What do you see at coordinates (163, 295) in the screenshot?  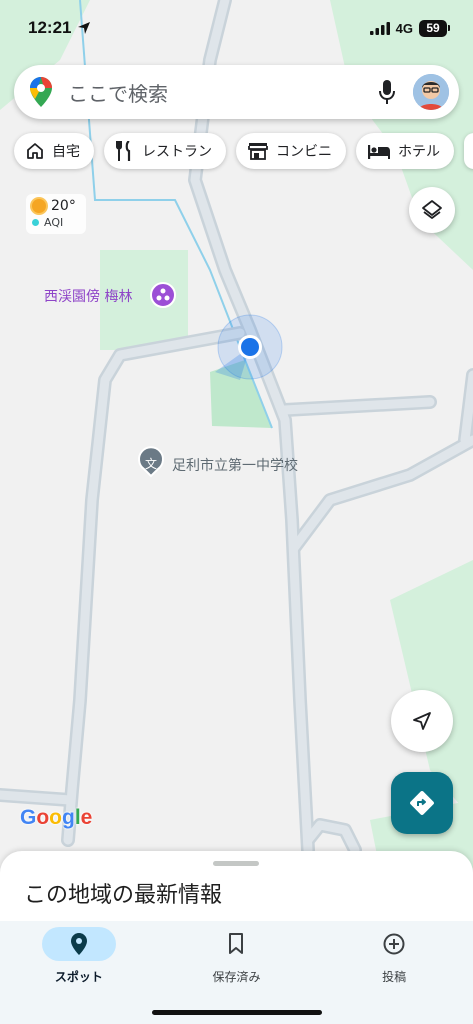 I see `park-poi-pin` at bounding box center [163, 295].